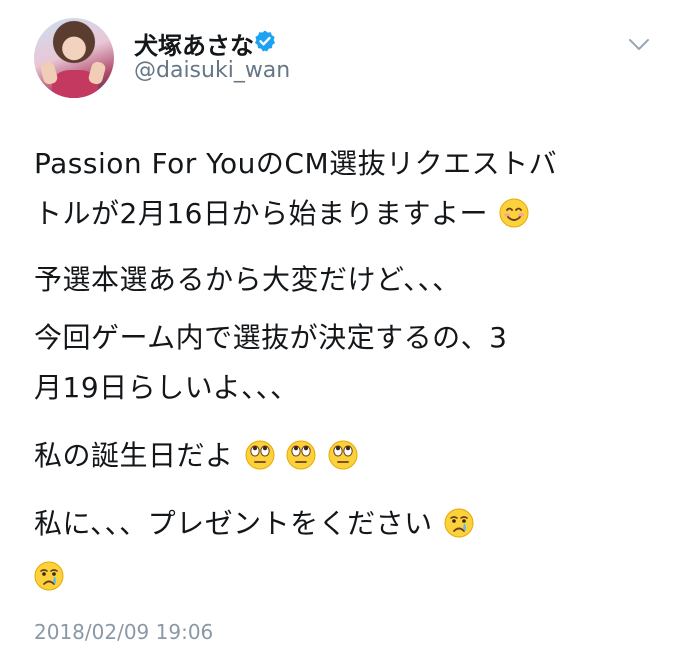  Describe the element at coordinates (265, 41) in the screenshot. I see `verified-badge-icon` at that location.